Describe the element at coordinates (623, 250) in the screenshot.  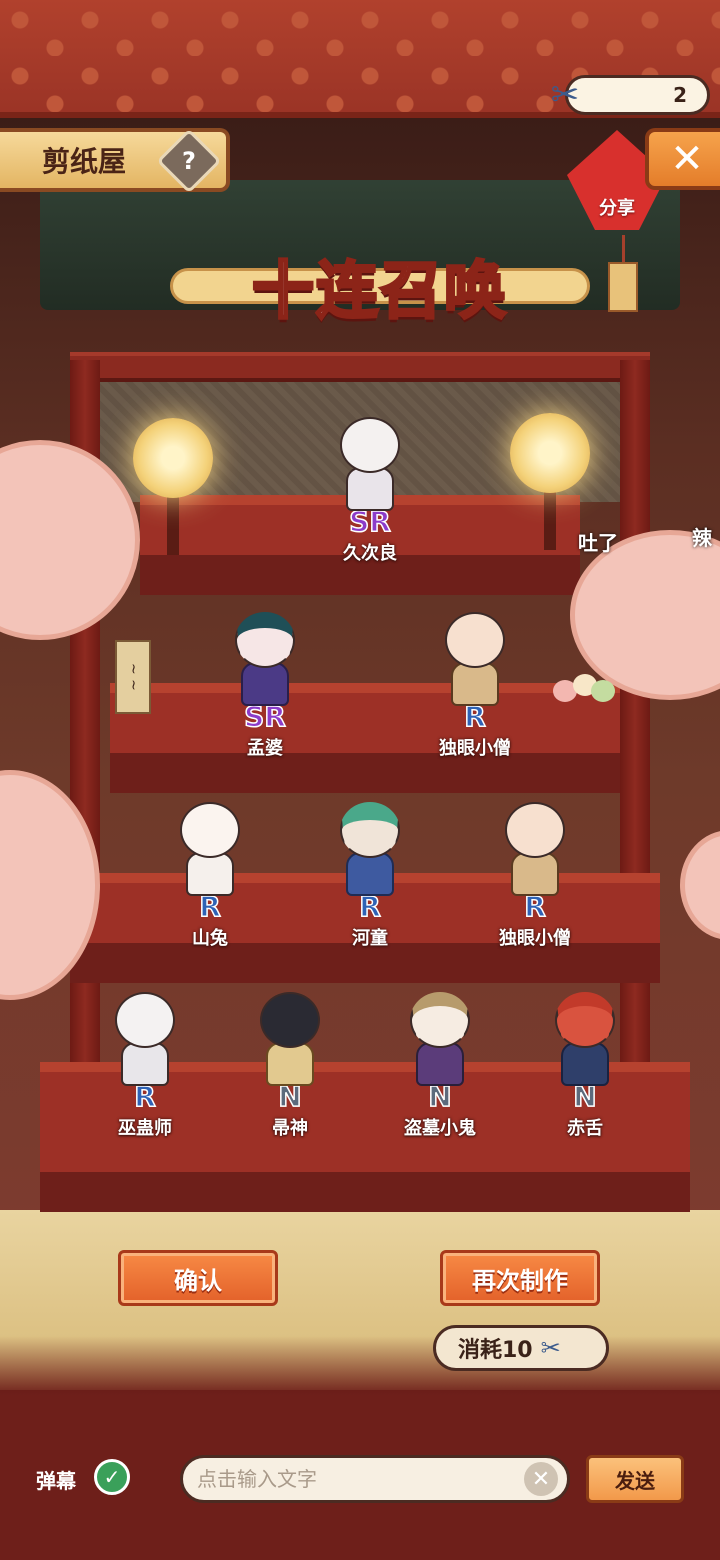
I see `crane-string` at that location.